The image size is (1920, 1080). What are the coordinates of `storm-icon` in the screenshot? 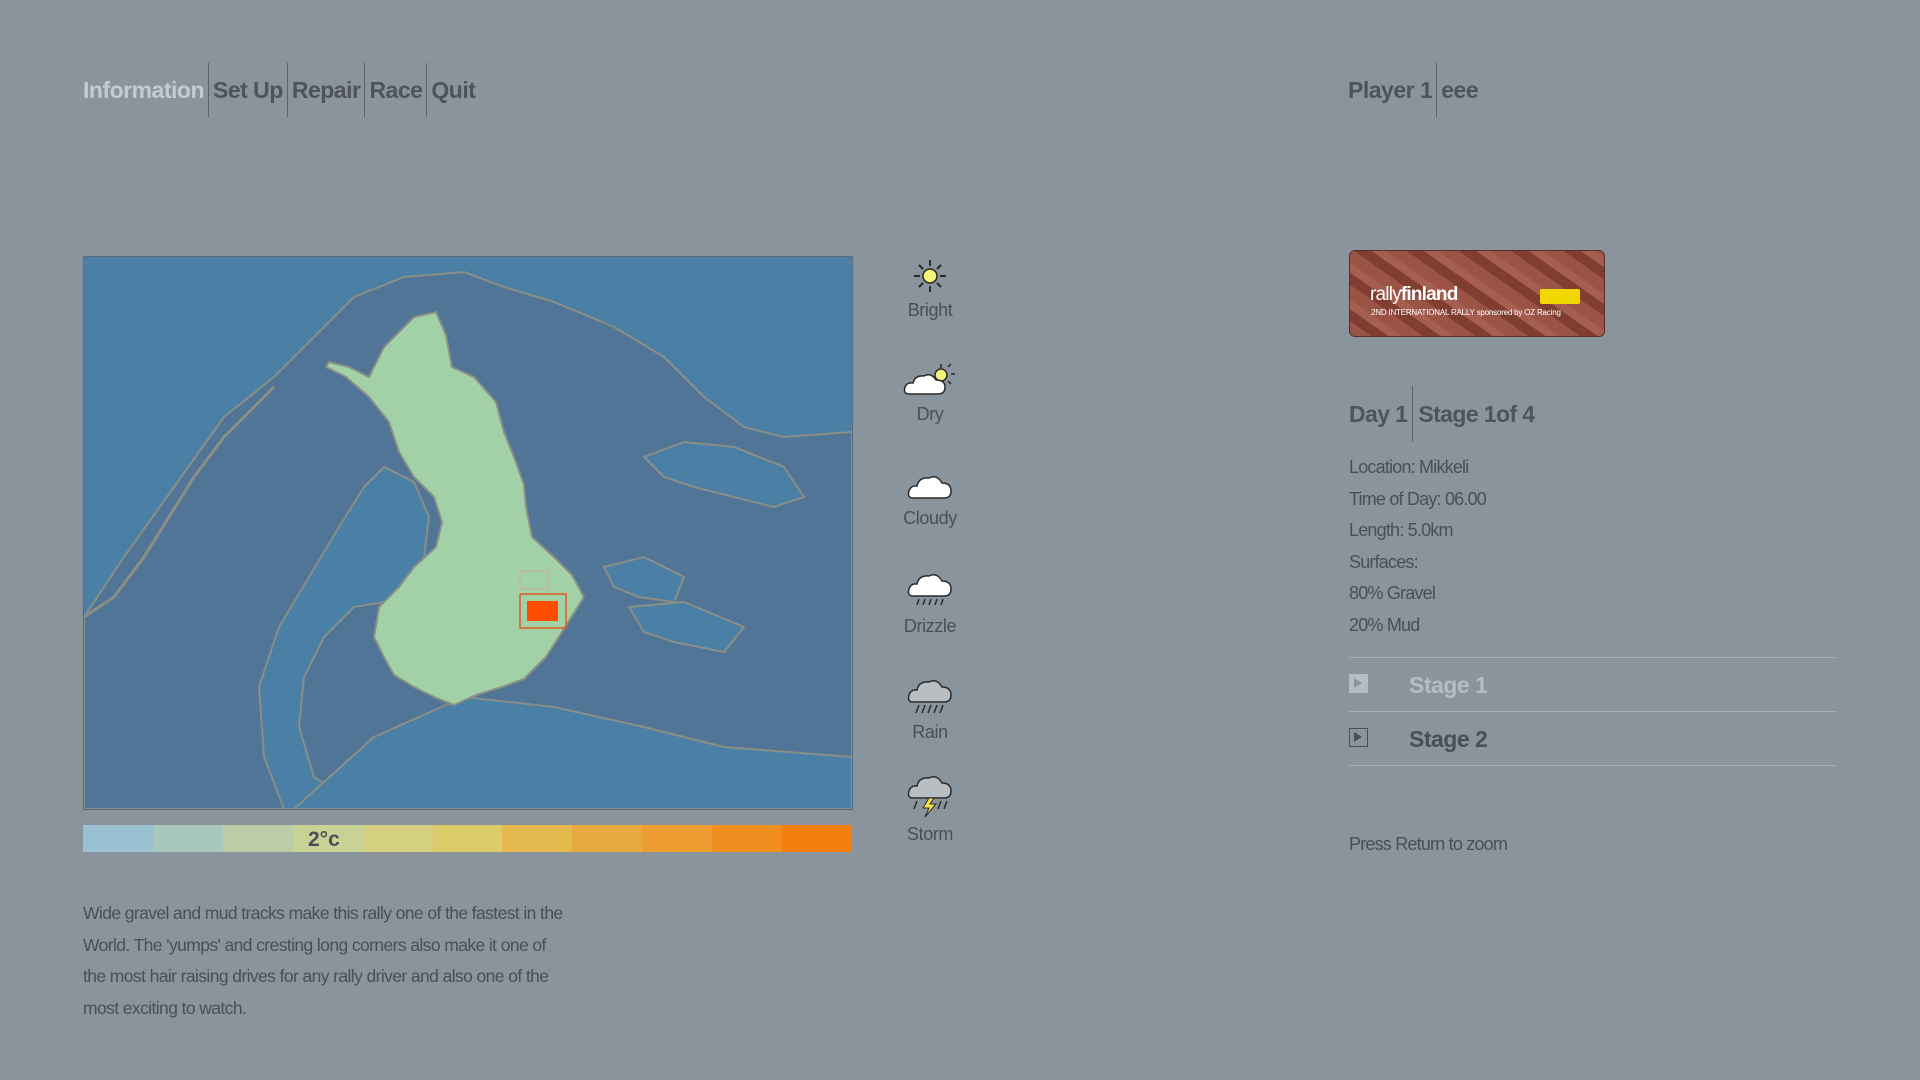 It's located at (929, 797).